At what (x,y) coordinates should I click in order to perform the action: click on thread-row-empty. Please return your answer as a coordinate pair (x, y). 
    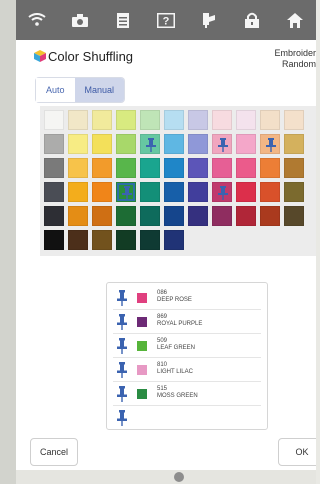
    Looking at the image, I should click on (187, 418).